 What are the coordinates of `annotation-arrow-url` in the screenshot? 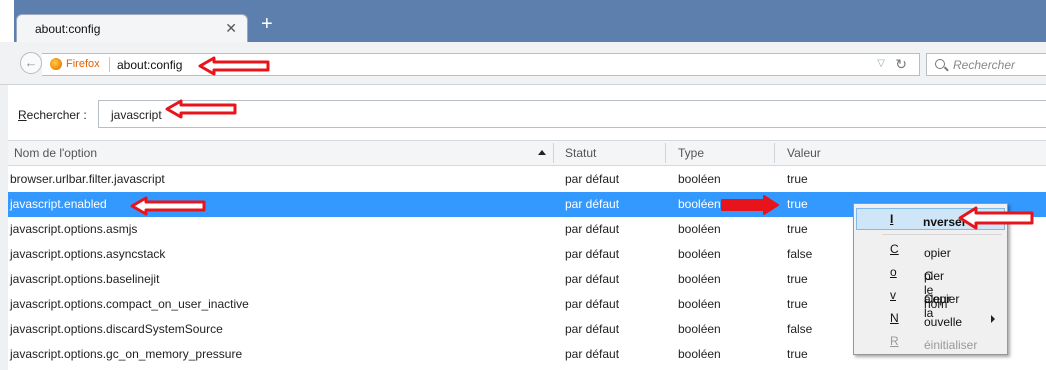 It's located at (234, 66).